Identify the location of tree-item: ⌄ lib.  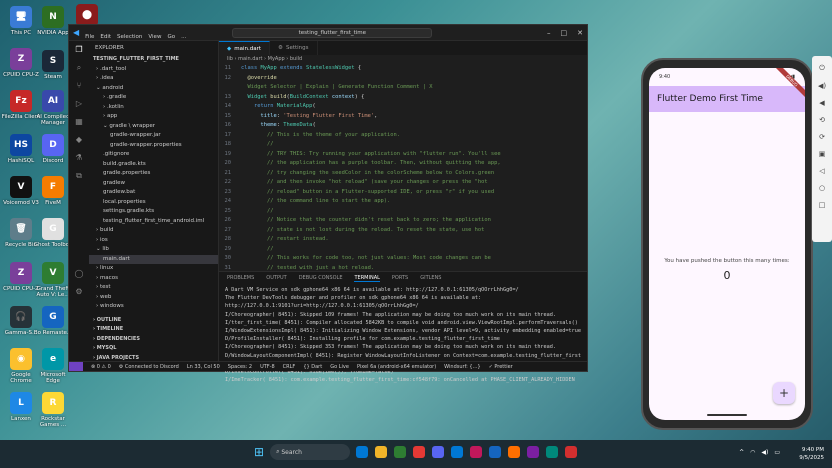
(153, 250).